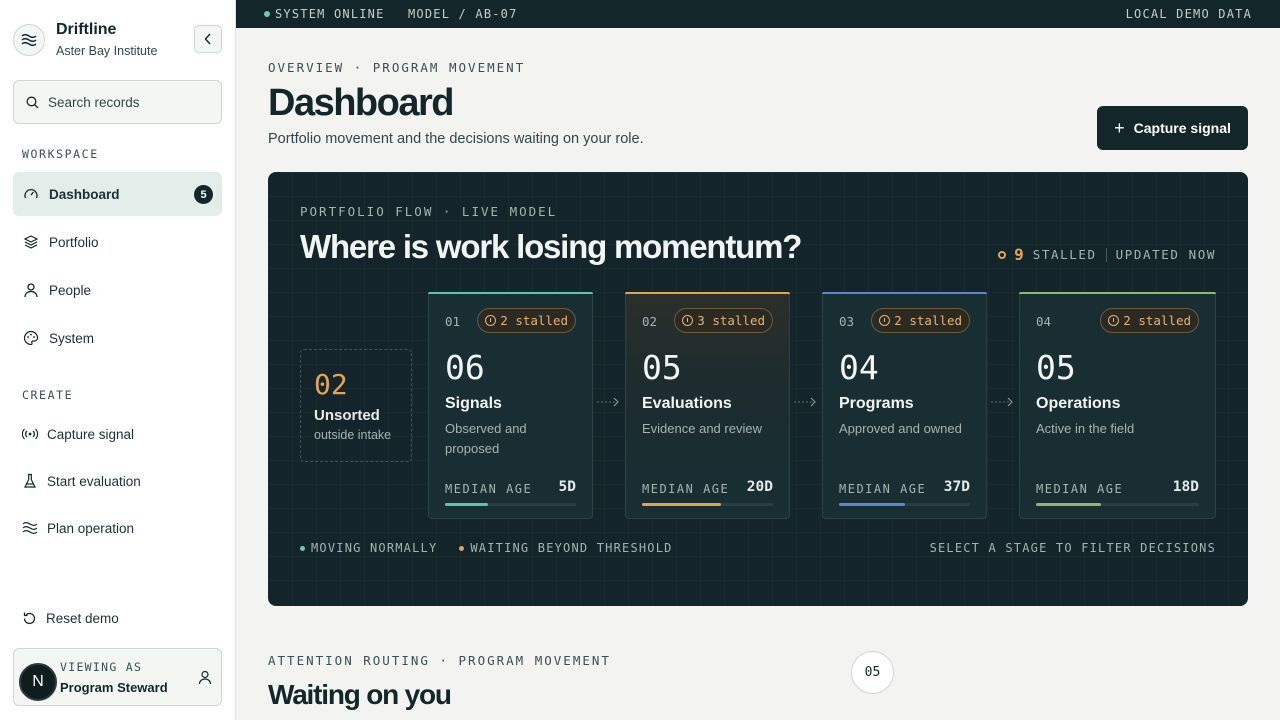  I want to click on create-section-label: CREATE, so click(48, 395).